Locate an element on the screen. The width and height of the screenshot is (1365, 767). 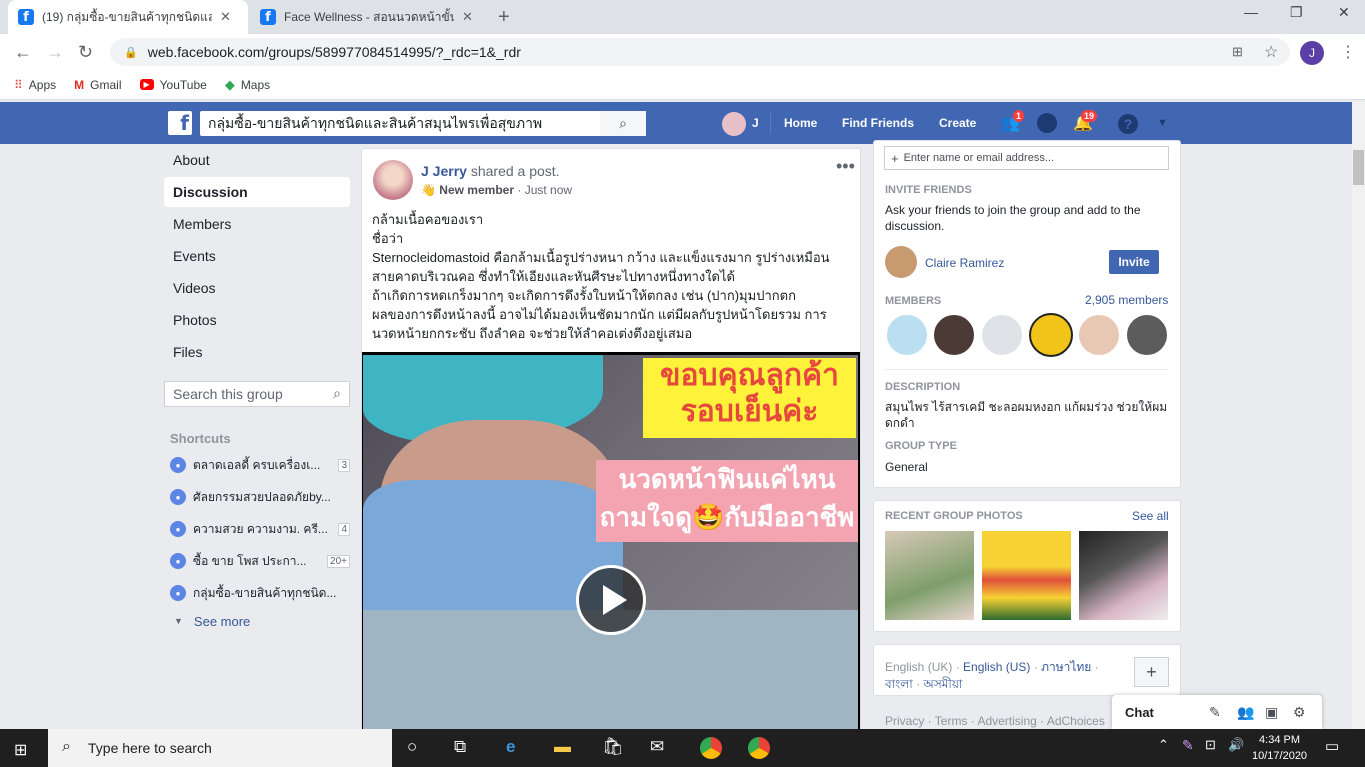
group-search-input: Search this group ⌕ is located at coordinates (257, 394).